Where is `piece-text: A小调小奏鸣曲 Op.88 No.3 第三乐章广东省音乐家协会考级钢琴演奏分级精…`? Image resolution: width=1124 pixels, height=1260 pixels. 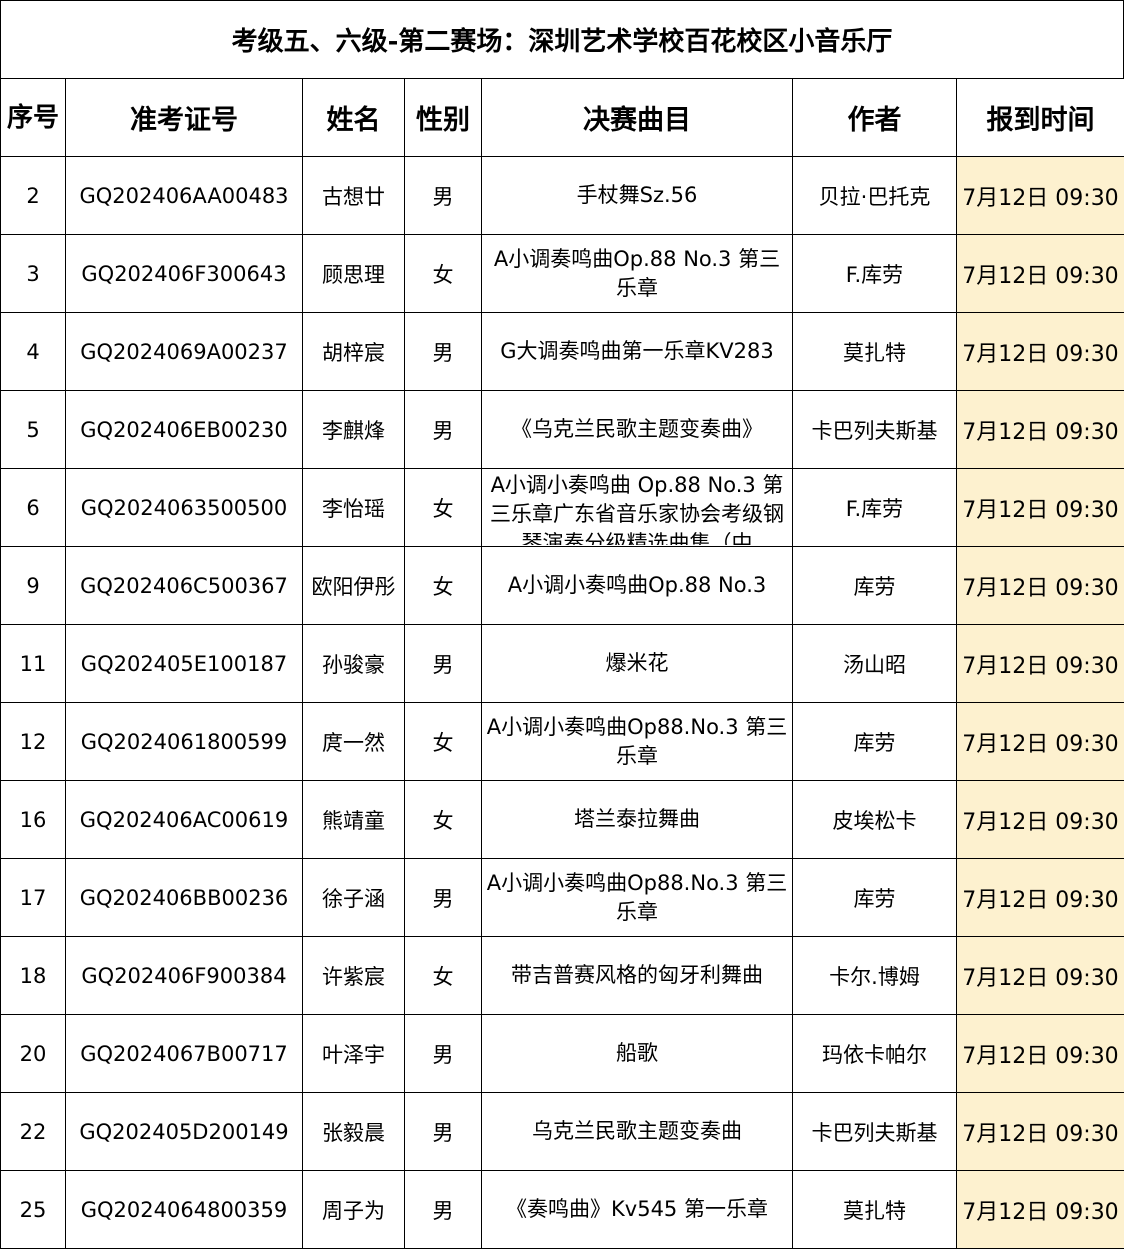 piece-text: A小调小奏鸣曲 Op.88 No.3 第三乐章广东省音乐家协会考级钢琴演奏分级精… is located at coordinates (637, 508).